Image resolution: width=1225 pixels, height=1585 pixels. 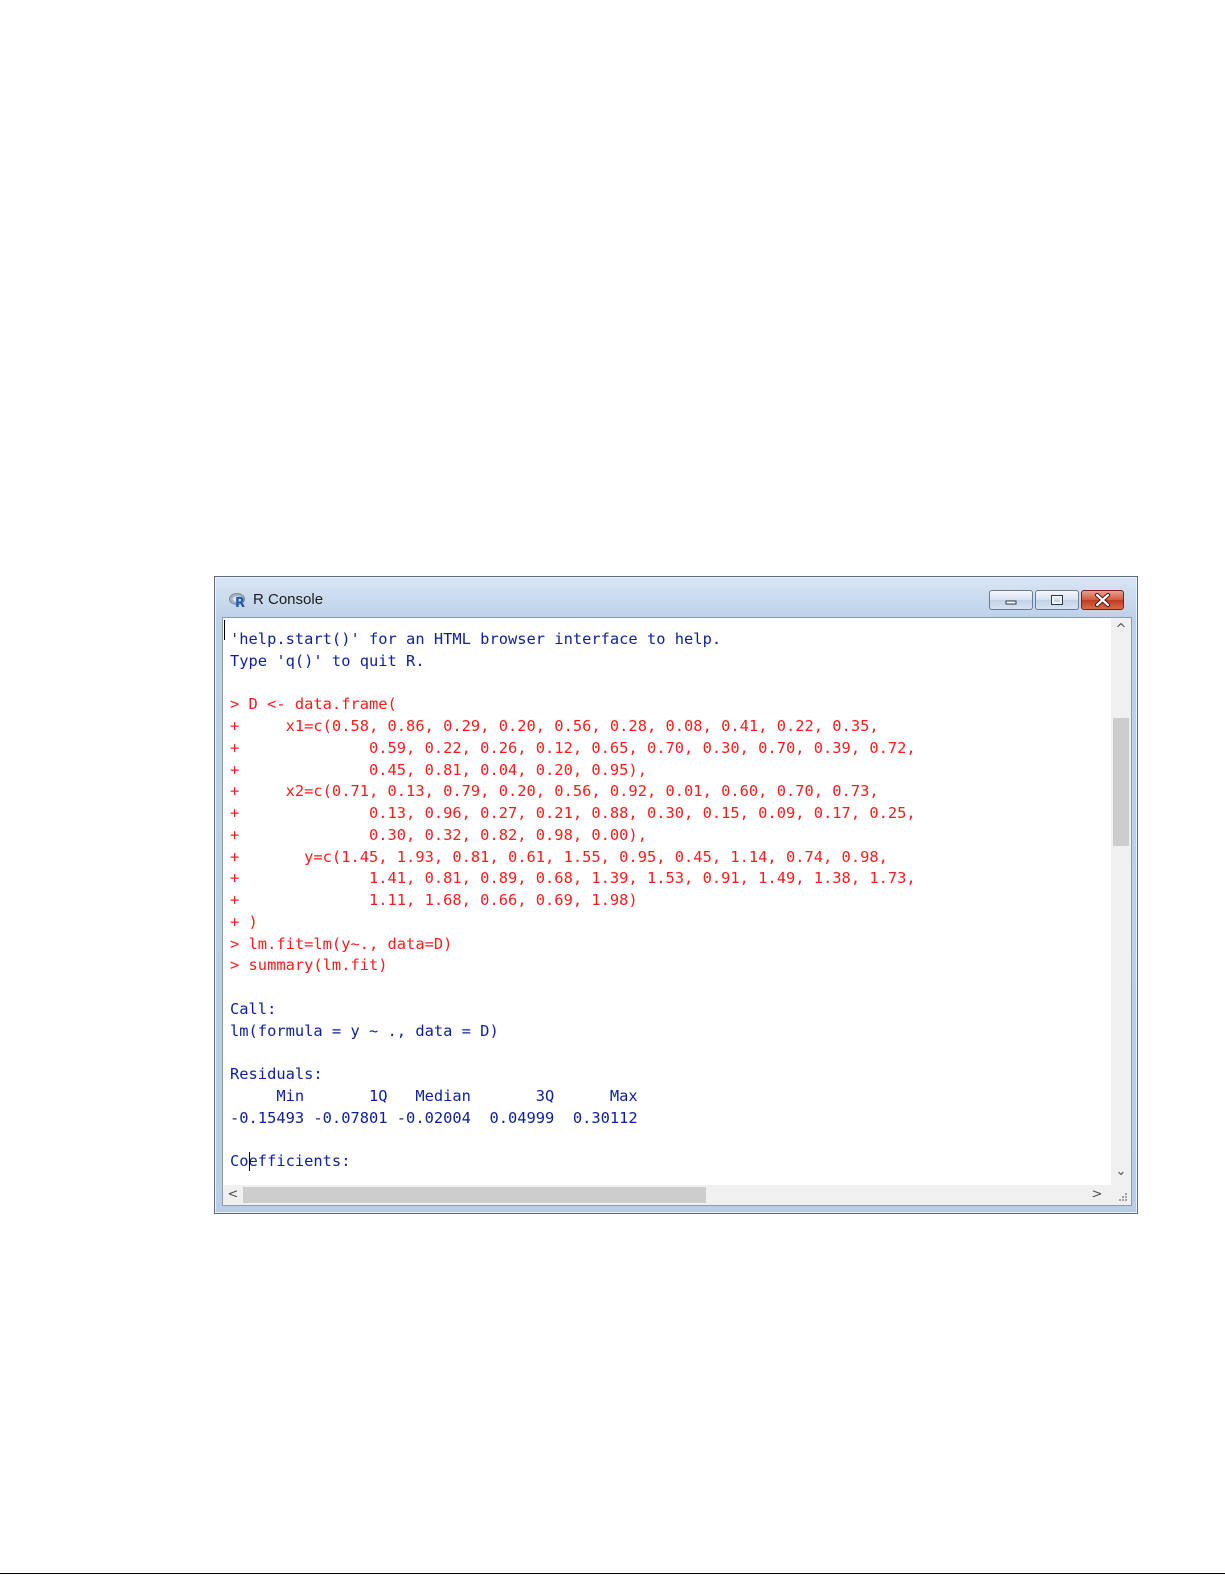 What do you see at coordinates (341, 943) in the screenshot?
I see `console-input-line: > lm.fit=lm(y~., data=D)` at bounding box center [341, 943].